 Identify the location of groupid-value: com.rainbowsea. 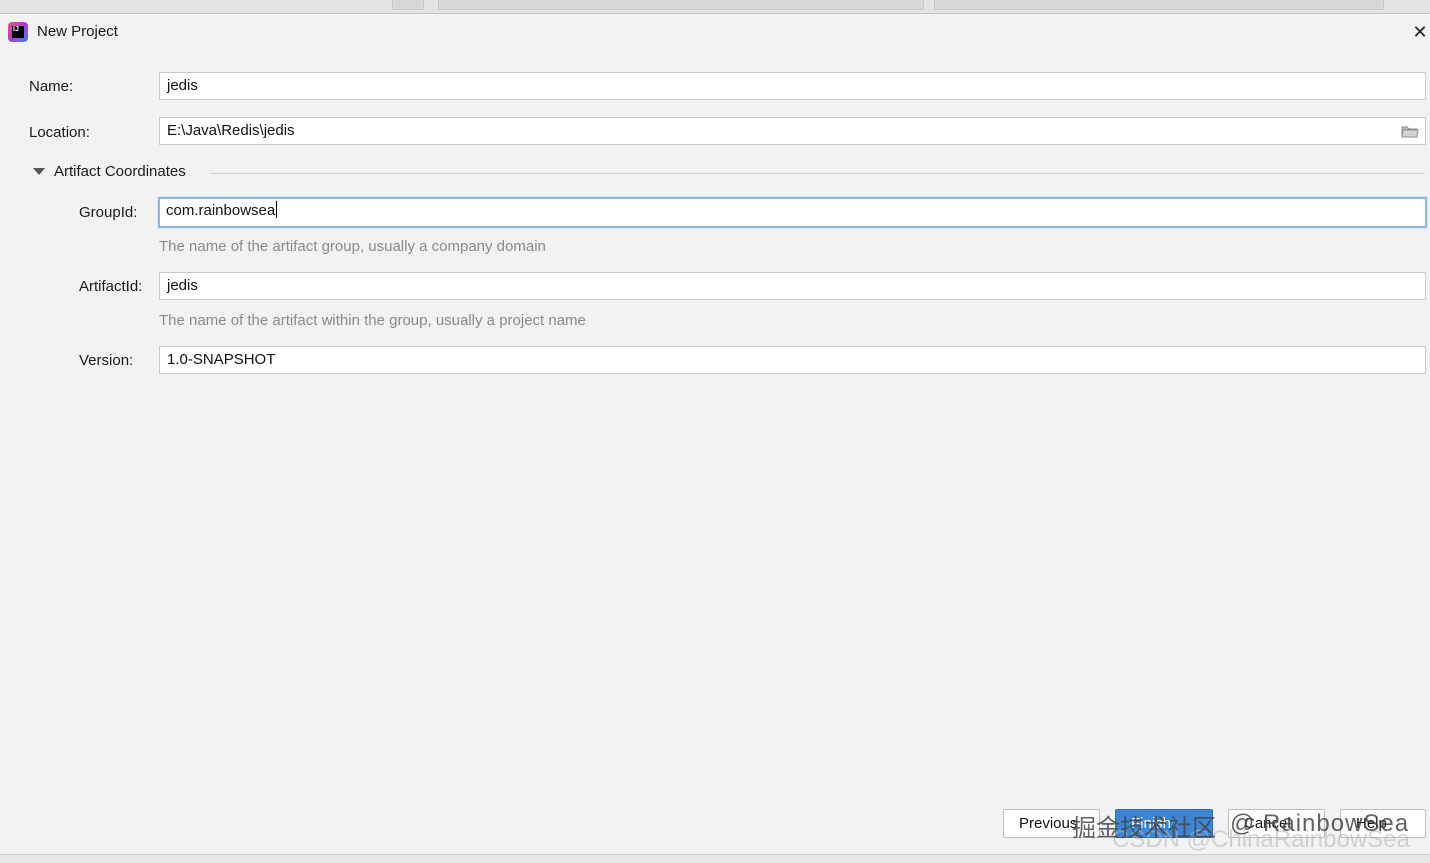
(221, 210).